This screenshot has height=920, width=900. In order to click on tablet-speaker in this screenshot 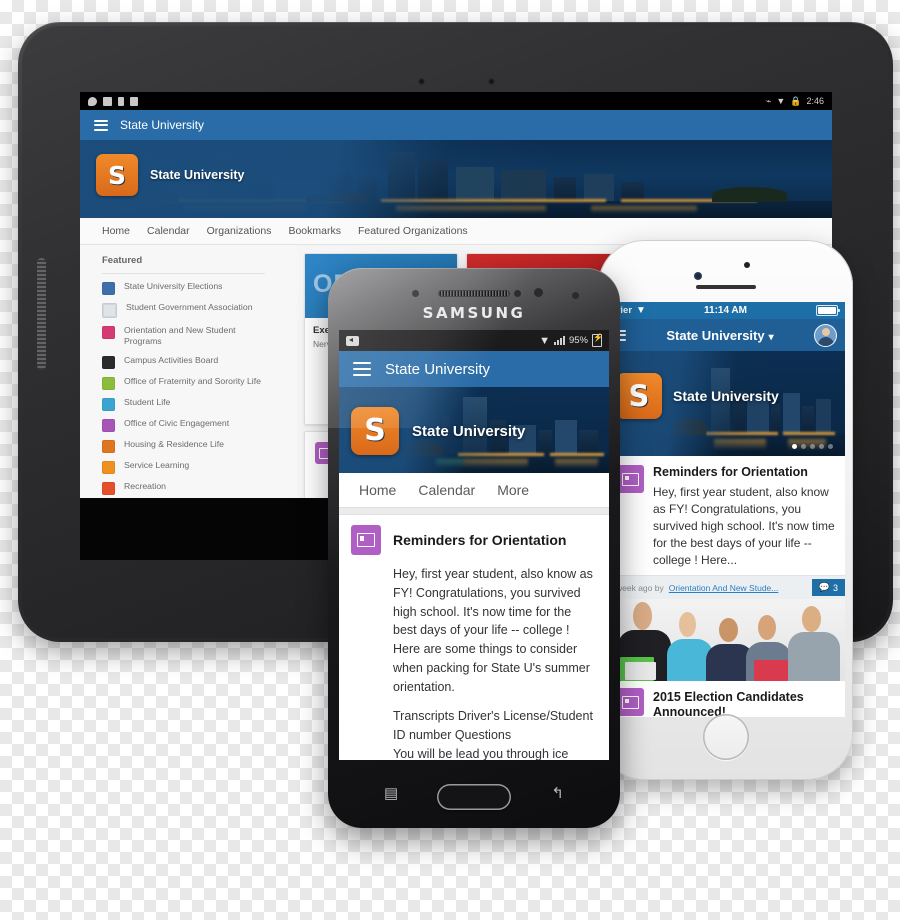, I will do `click(41, 314)`.